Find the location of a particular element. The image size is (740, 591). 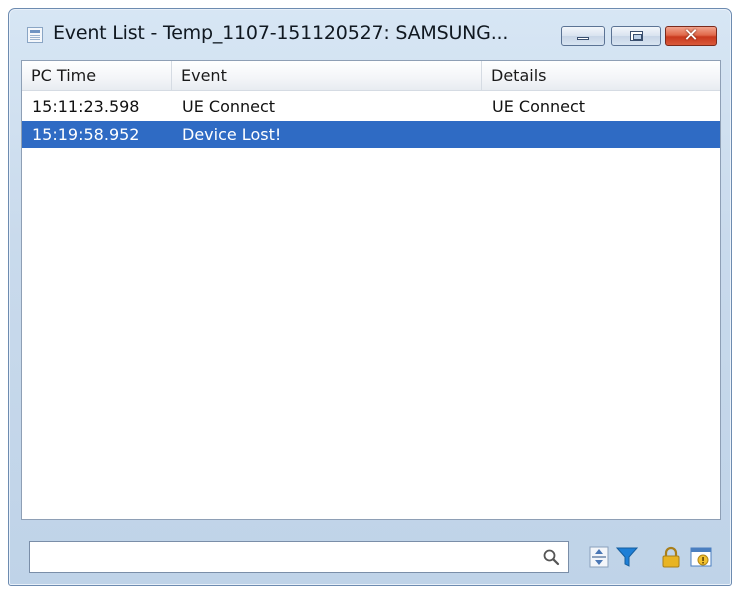

table-header: PC Time Event Details is located at coordinates (371, 76).